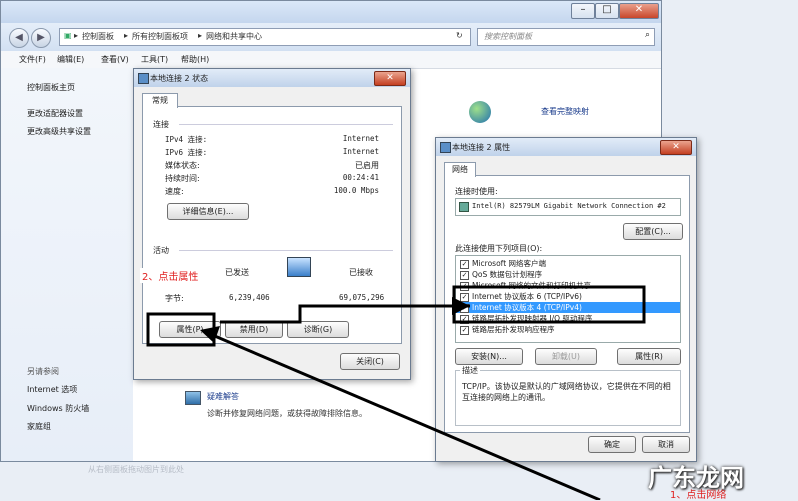  Describe the element at coordinates (549, 304) in the screenshot. I see `highlight-box-ipv4` at that location.